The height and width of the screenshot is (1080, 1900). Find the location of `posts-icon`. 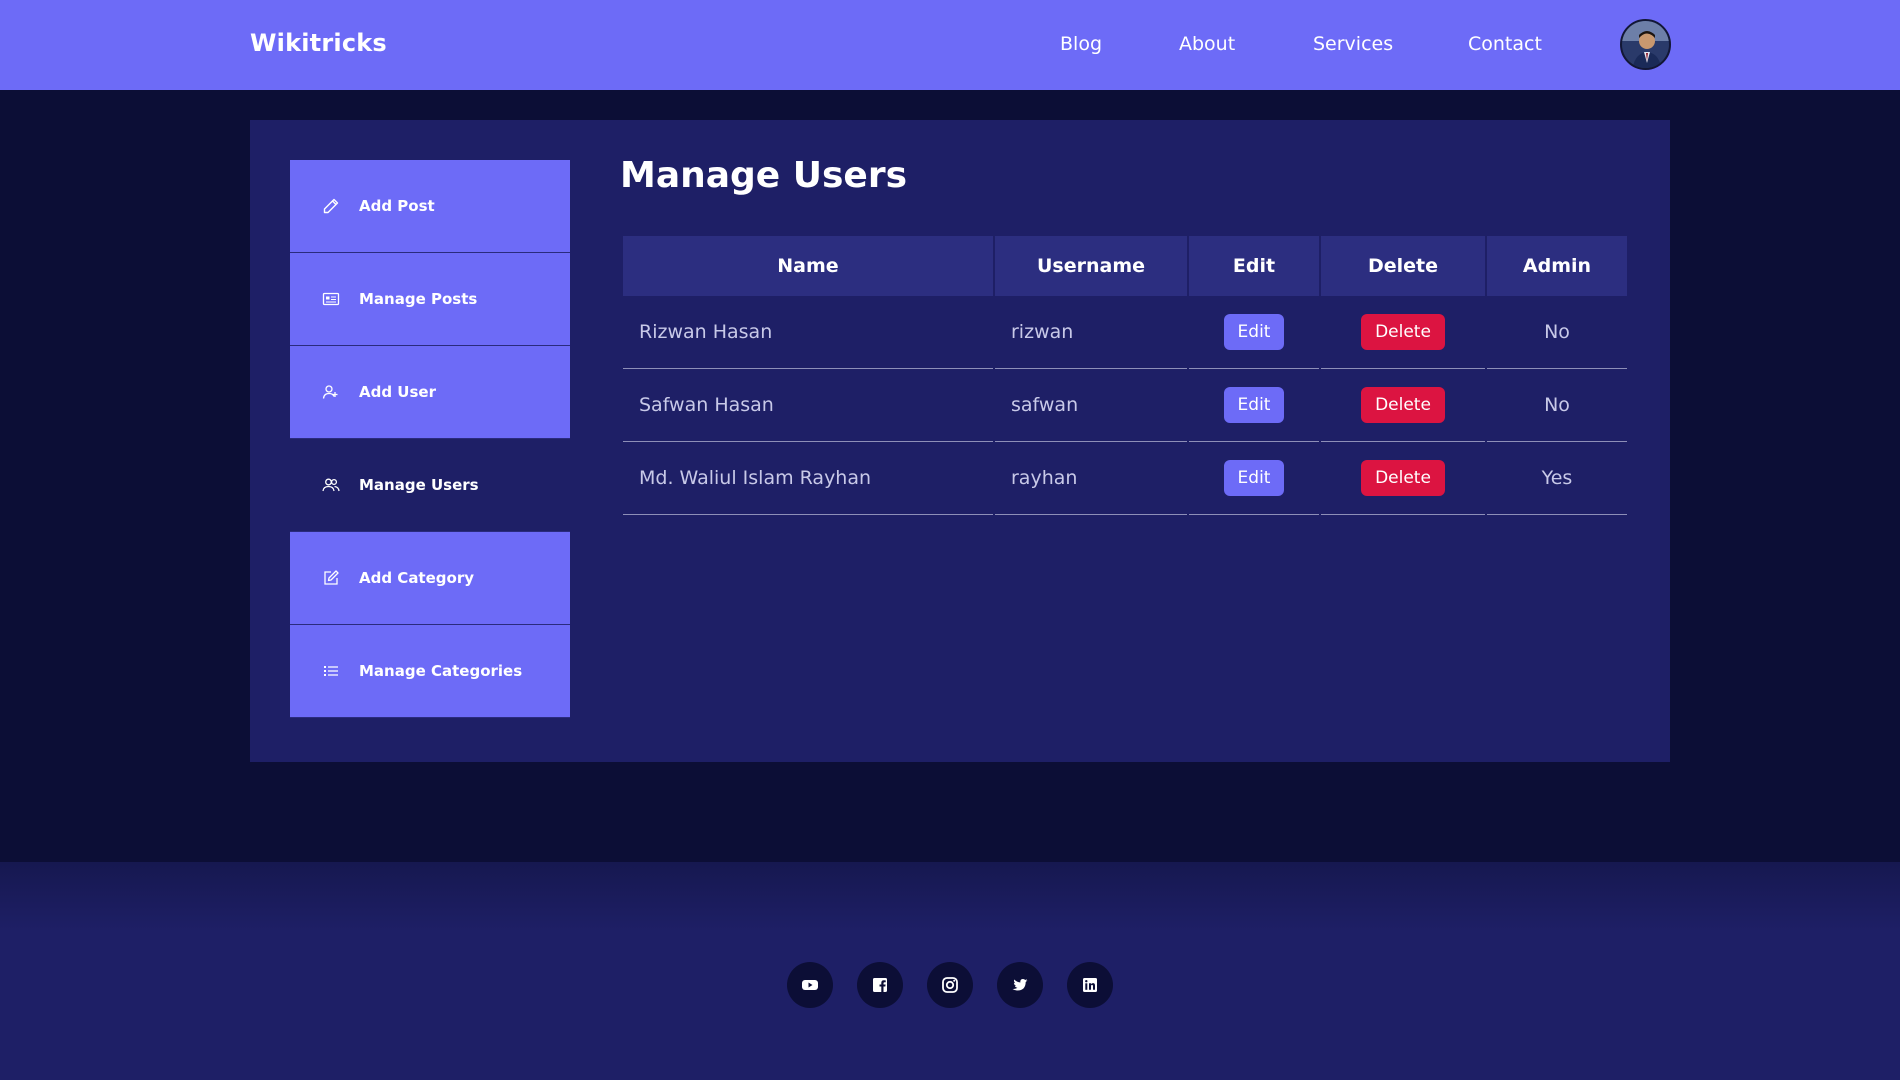

posts-icon is located at coordinates (331, 299).